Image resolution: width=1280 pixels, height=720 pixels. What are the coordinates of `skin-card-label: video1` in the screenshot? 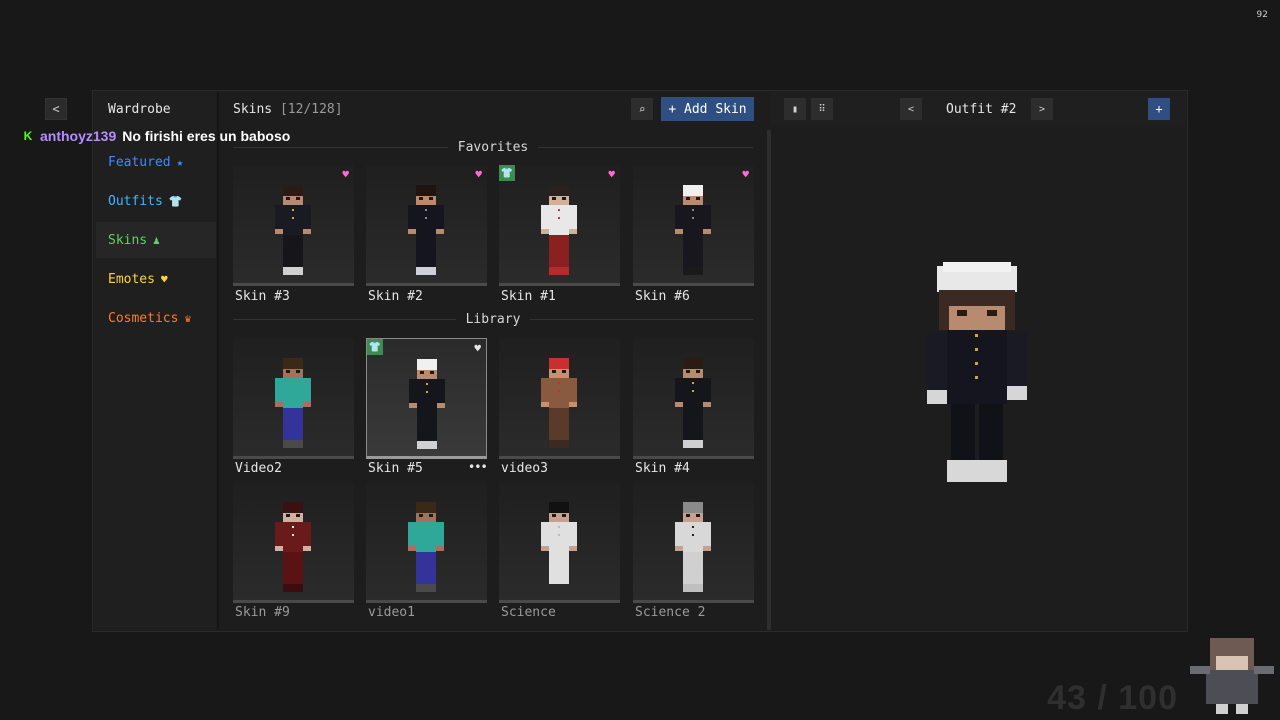 It's located at (391, 612).